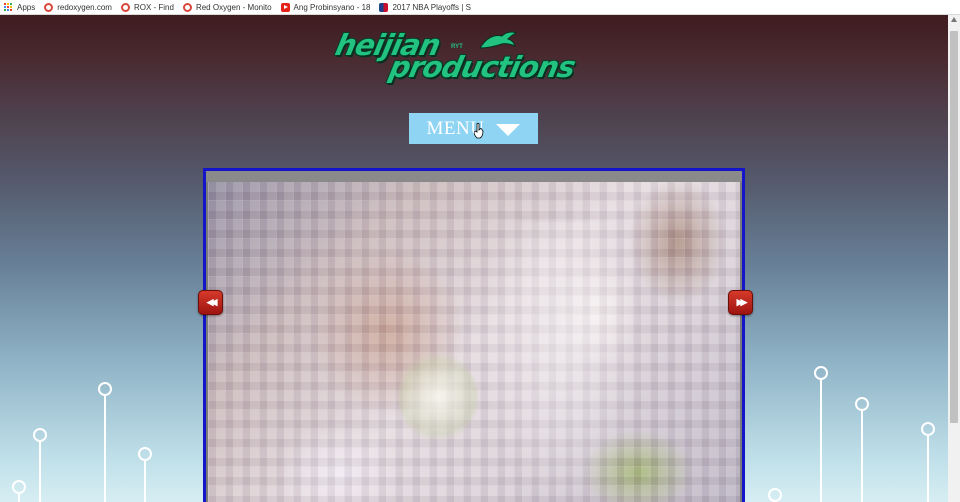 The image size is (960, 502). Describe the element at coordinates (479, 131) in the screenshot. I see `hand-cursor-icon` at that location.